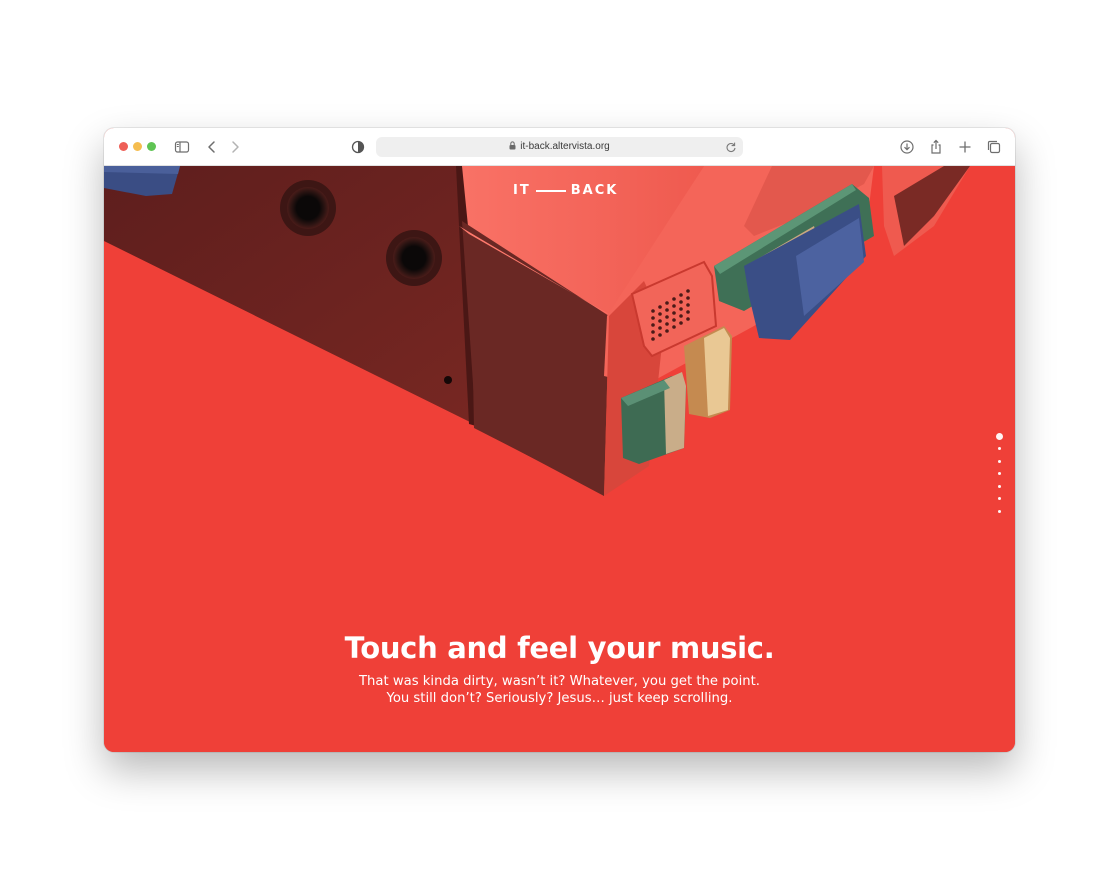  I want to click on zoom-window-button, so click(151, 146).